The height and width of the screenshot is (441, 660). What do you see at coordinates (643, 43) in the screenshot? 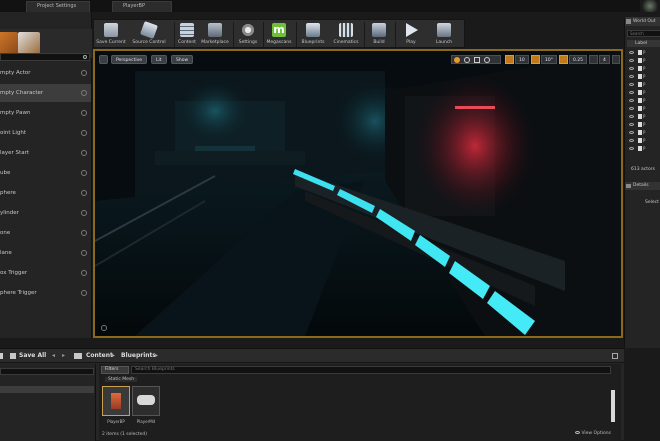
I see `outliner-column-header: Label` at bounding box center [643, 43].